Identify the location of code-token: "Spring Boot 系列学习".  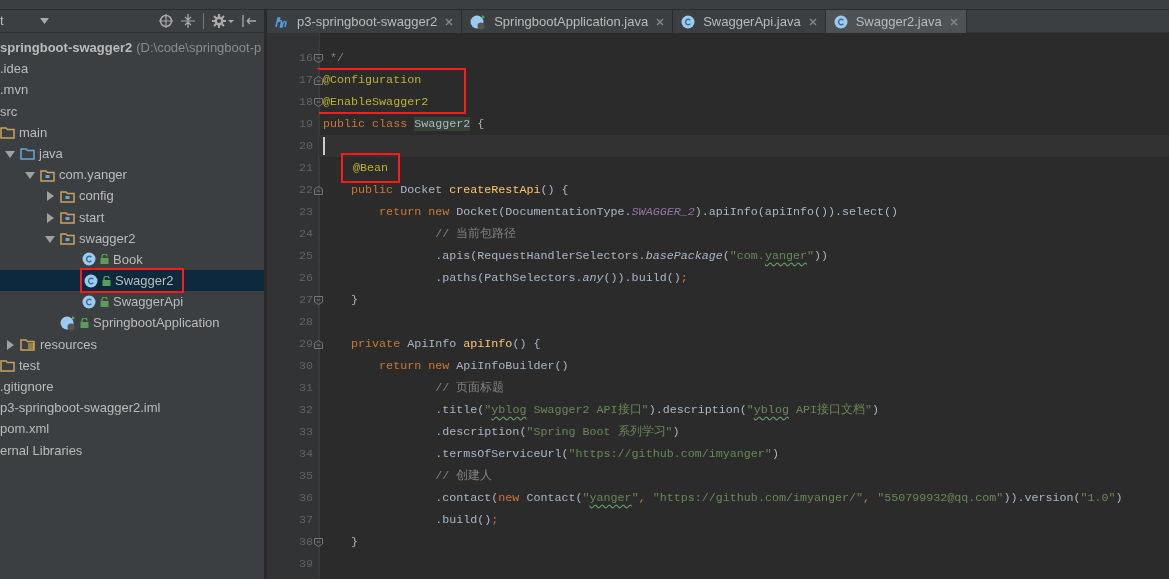
(599, 432).